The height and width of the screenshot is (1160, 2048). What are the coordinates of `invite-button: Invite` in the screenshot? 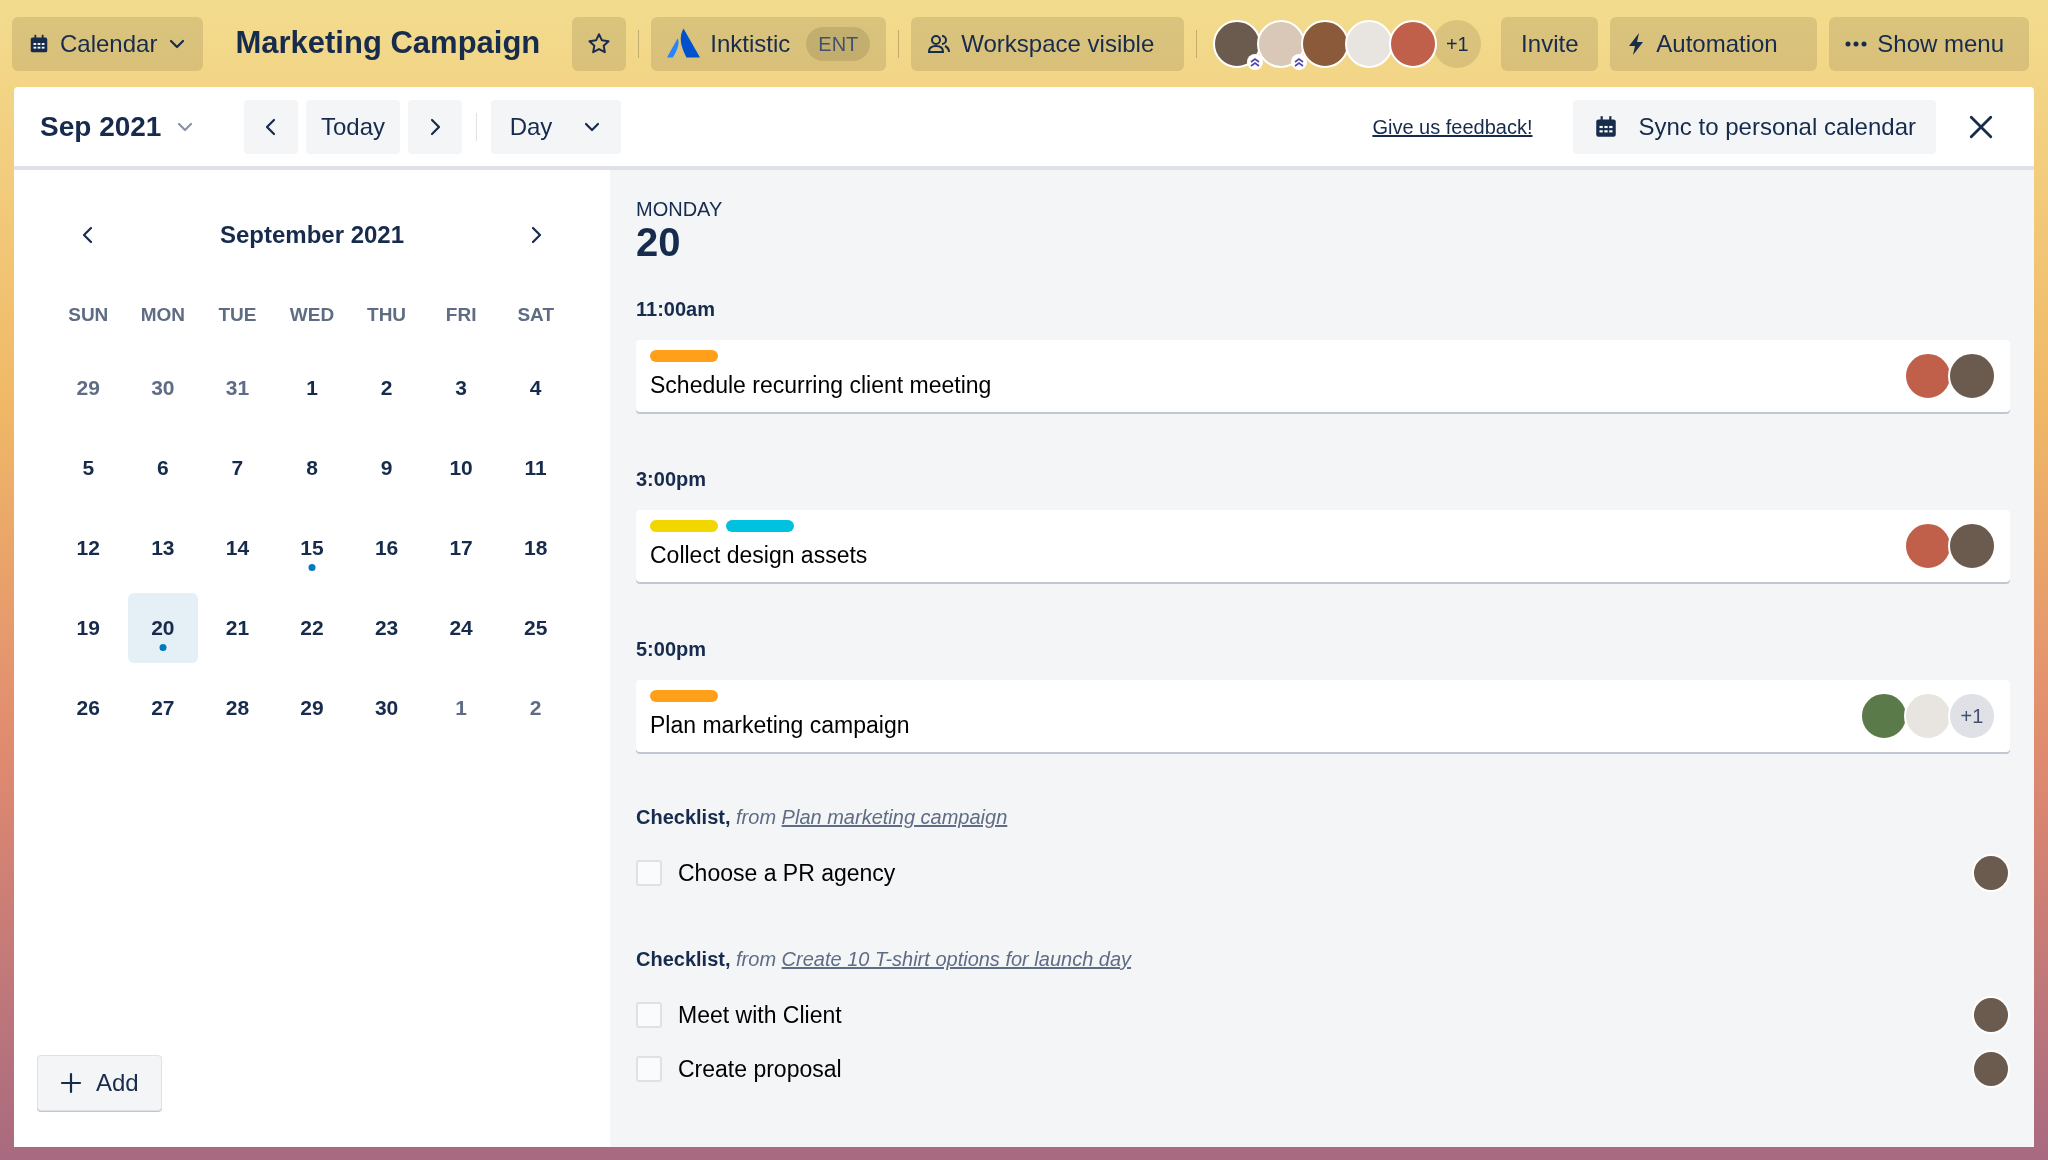 It's located at (1550, 43).